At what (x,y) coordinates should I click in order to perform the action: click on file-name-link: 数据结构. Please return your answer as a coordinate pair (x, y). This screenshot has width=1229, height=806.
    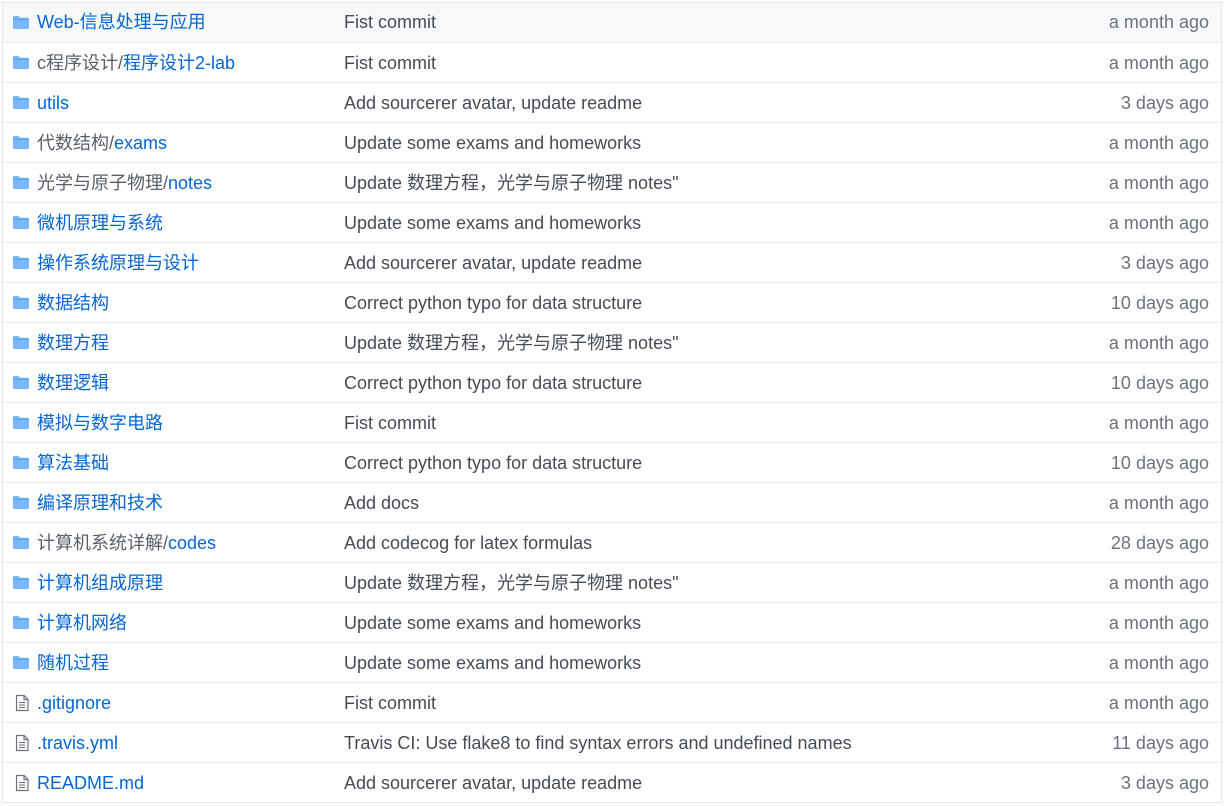
    Looking at the image, I should click on (73, 303).